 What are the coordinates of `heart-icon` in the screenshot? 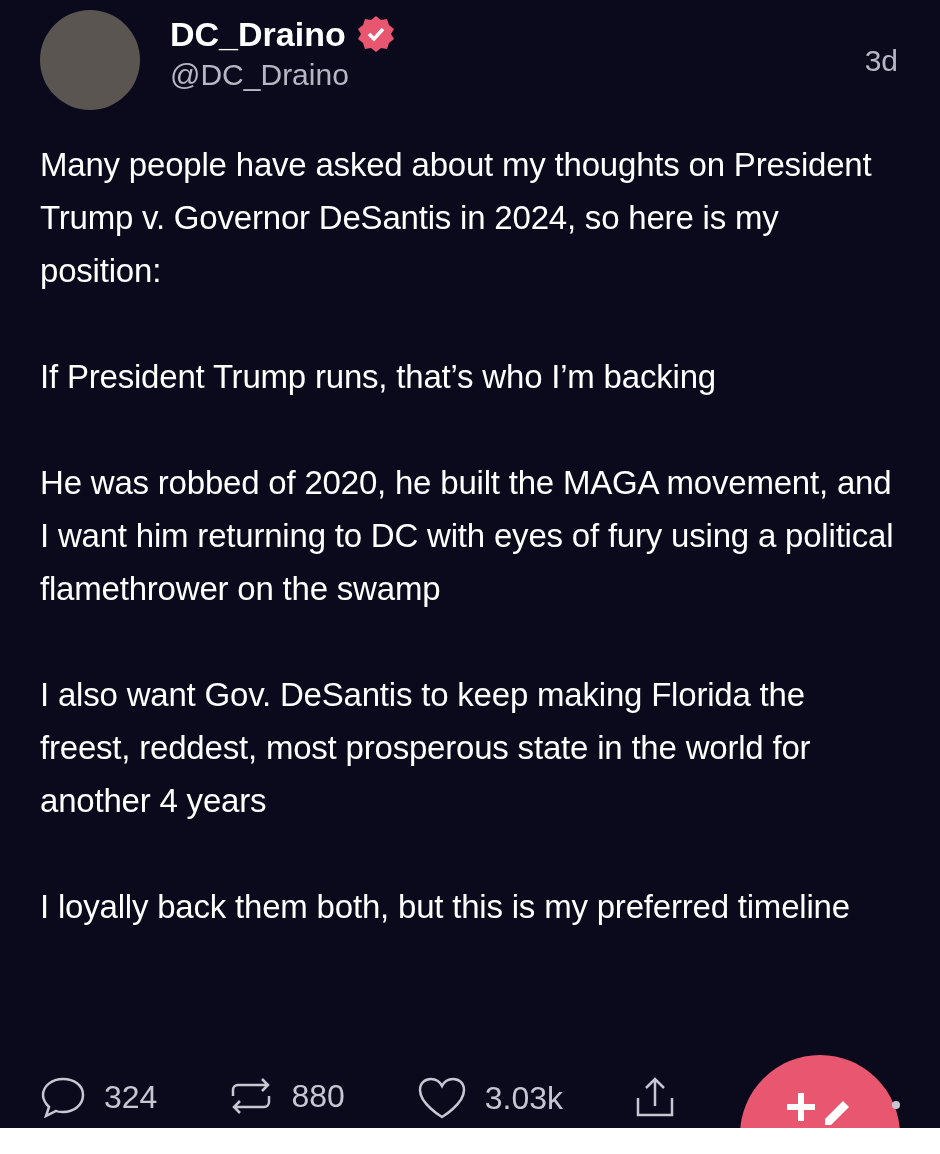 It's located at (441, 1098).